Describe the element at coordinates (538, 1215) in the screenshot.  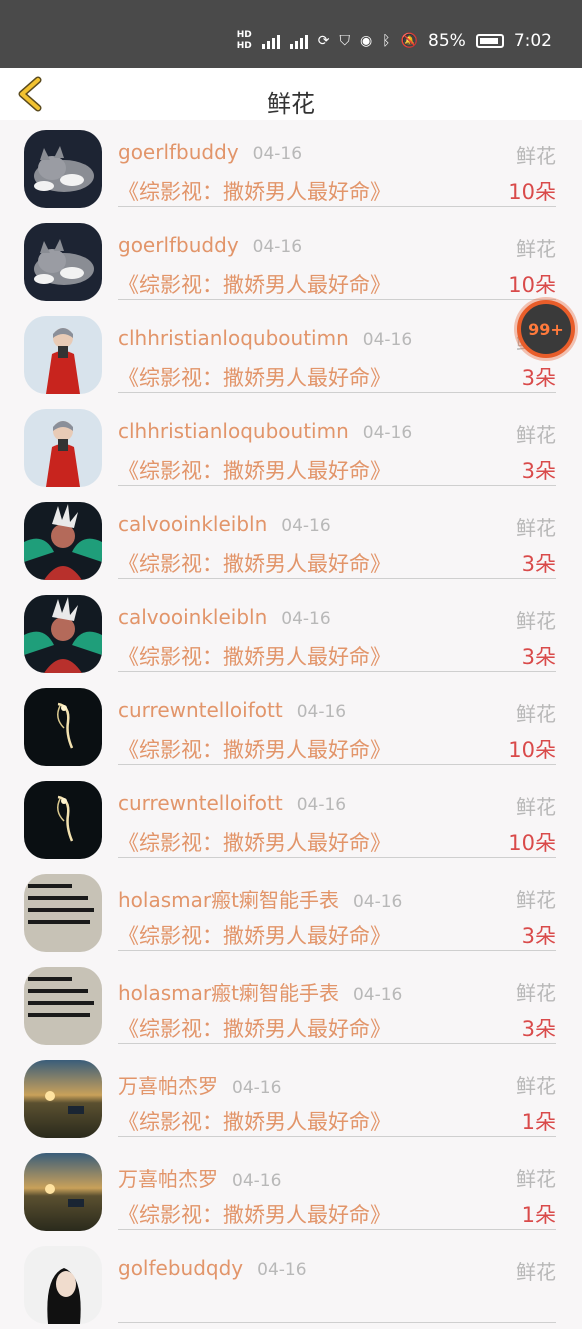
I see `flower-count: 1朵` at that location.